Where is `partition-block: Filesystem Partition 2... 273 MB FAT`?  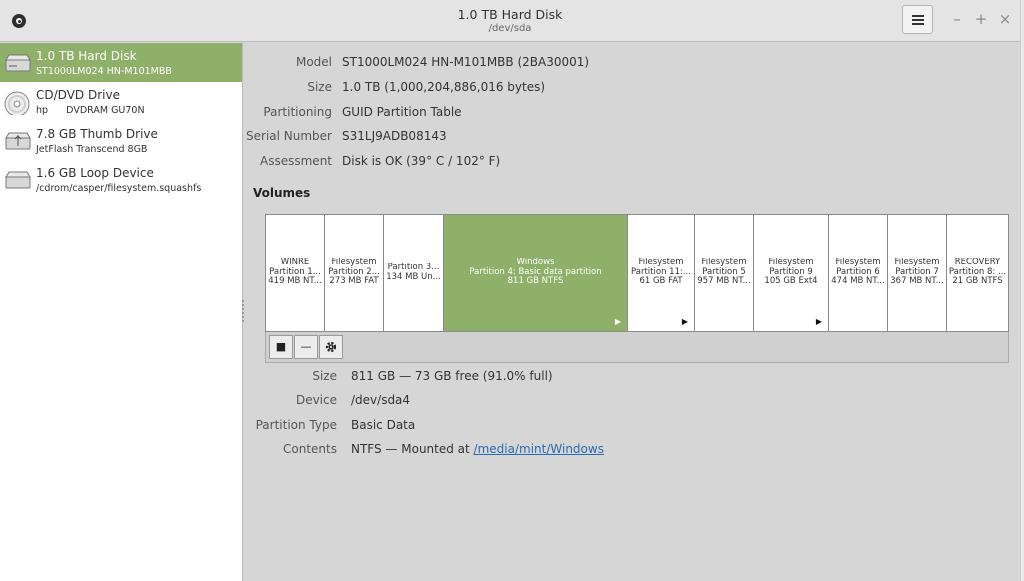 partition-block: Filesystem Partition 2... 273 MB FAT is located at coordinates (354, 273).